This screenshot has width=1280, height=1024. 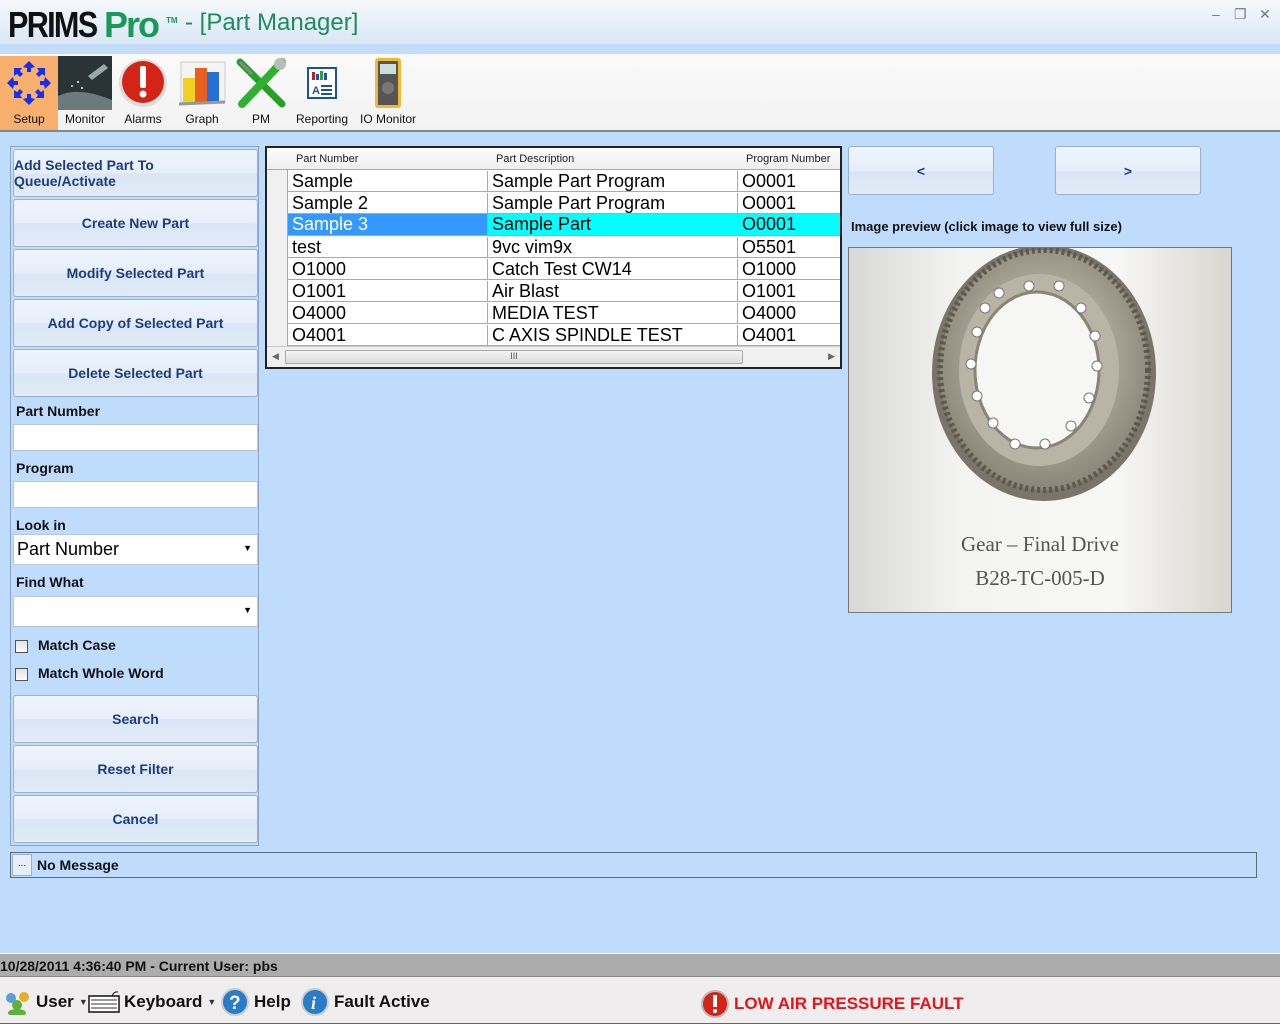 I want to click on table-row: Sample 3 Sample Part O0001, so click(x=564, y=225).